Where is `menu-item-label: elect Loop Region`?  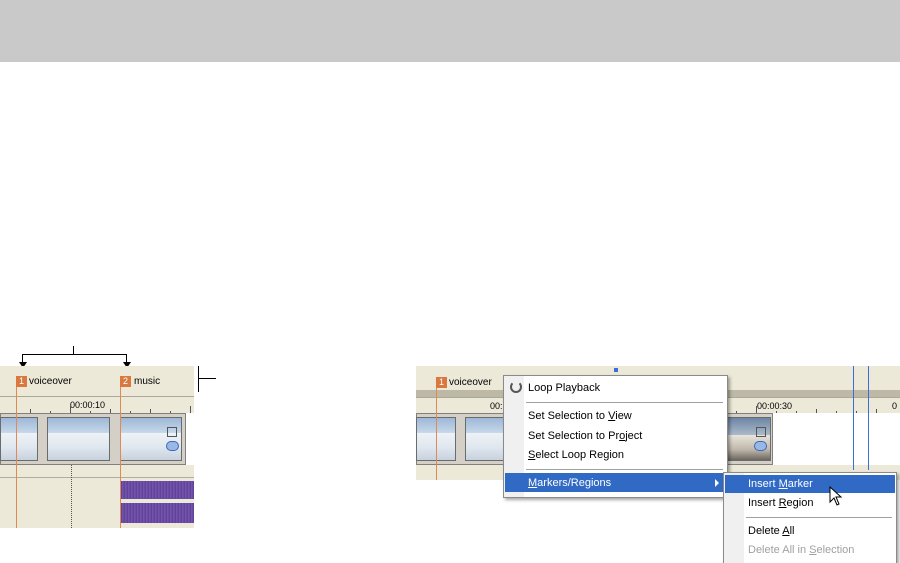 menu-item-label: elect Loop Region is located at coordinates (580, 455).